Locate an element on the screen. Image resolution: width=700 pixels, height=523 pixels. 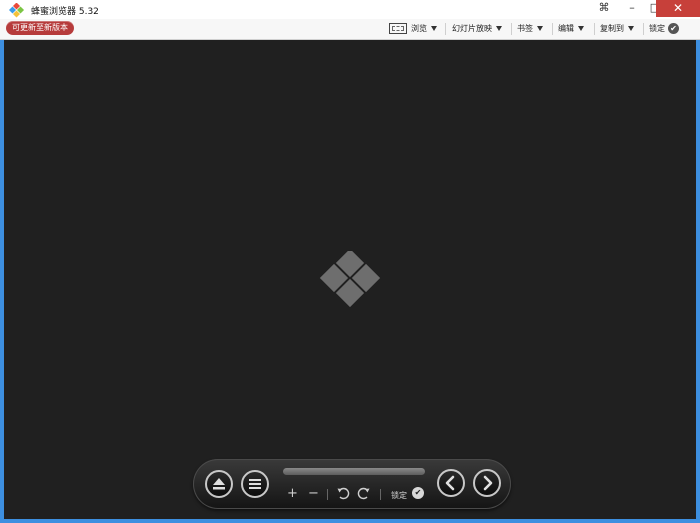
menu-slideshow-label: 幻灯片放映 is located at coordinates (472, 28).